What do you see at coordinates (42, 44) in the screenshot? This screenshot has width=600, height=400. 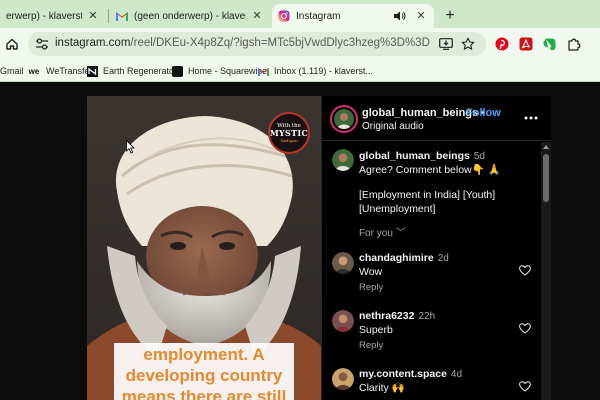 I see `site-settings-icon` at bounding box center [42, 44].